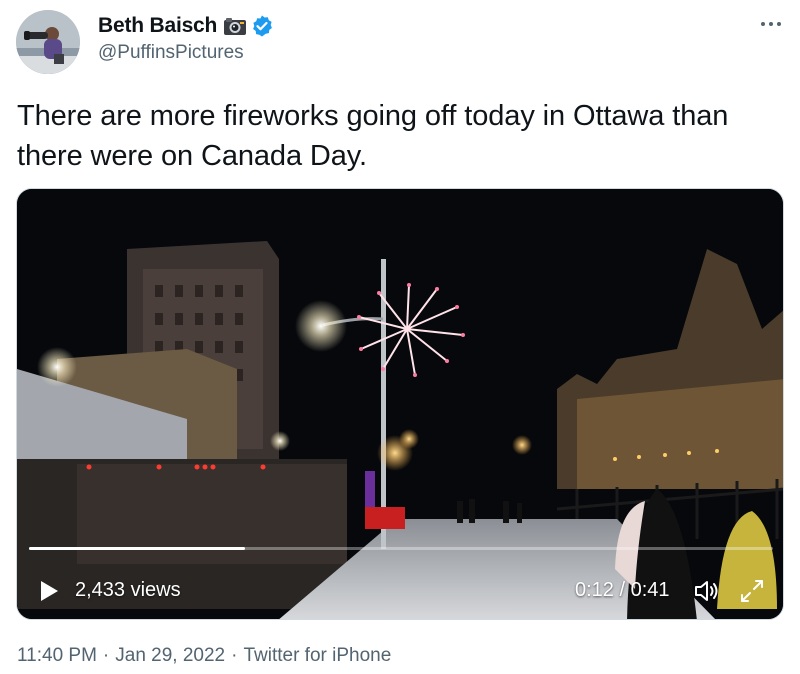  I want to click on tweet-metadata: 11:40 PM · Jan 29, 2022 · Twitter for iPhone, so click(204, 656).